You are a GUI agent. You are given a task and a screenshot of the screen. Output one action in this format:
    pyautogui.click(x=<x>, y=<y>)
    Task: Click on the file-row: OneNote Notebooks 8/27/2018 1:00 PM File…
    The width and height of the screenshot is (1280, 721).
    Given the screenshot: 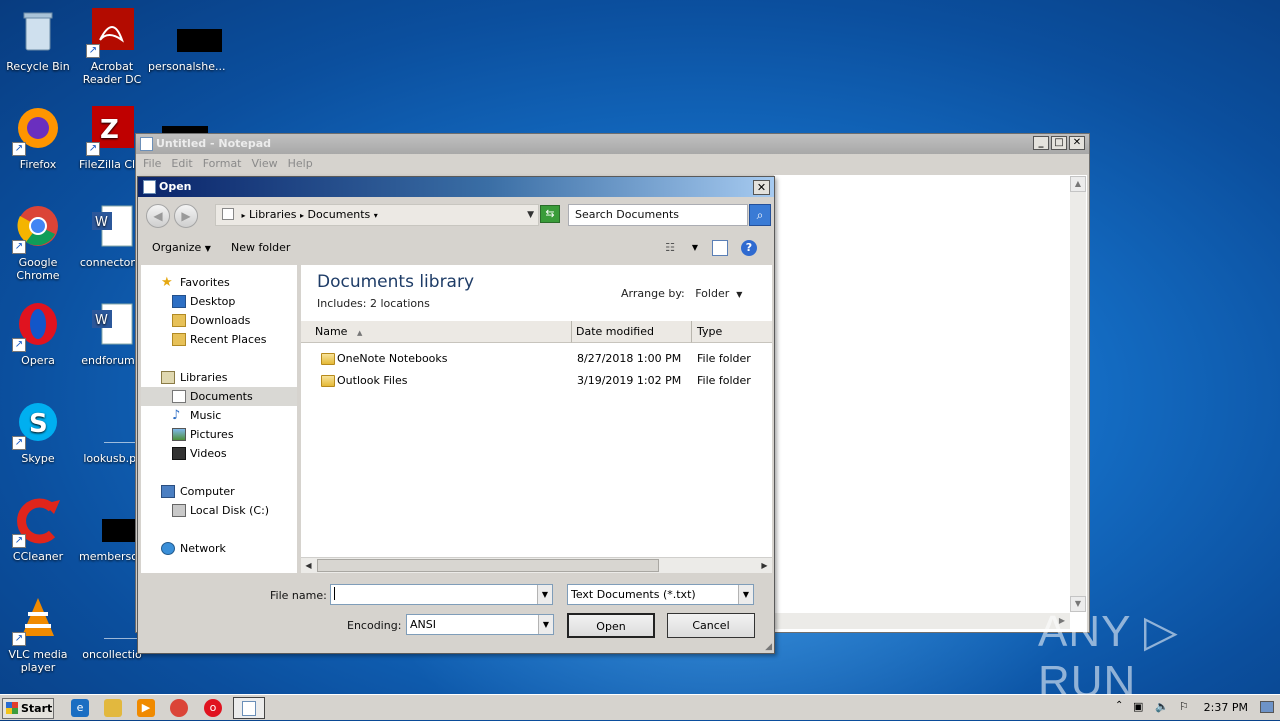 What is the action you would take?
    pyautogui.click(x=536, y=359)
    